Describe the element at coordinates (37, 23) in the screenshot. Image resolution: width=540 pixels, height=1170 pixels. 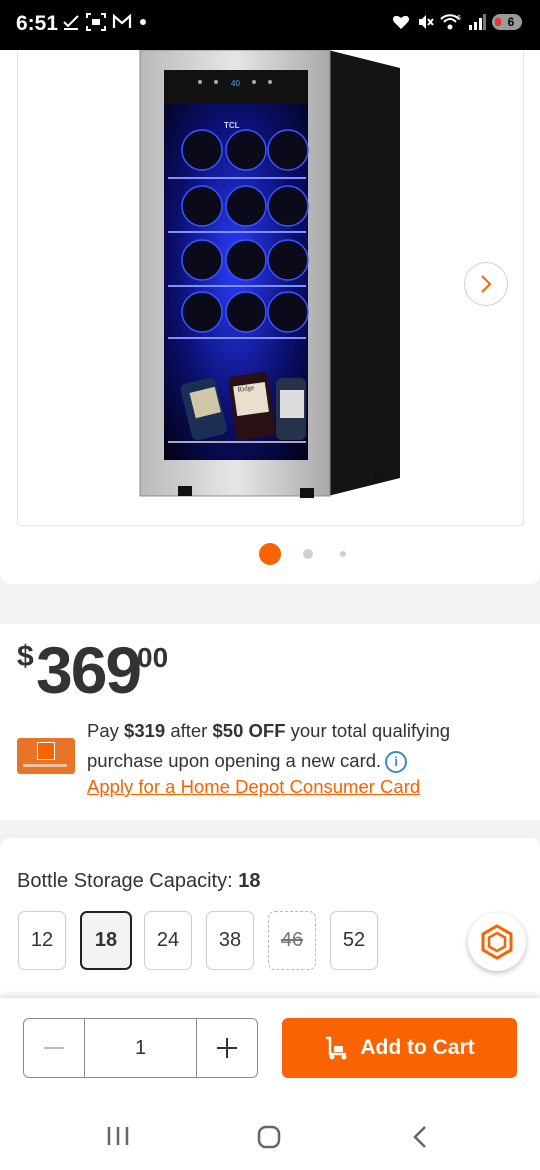
I see `status-time: 6:51` at that location.